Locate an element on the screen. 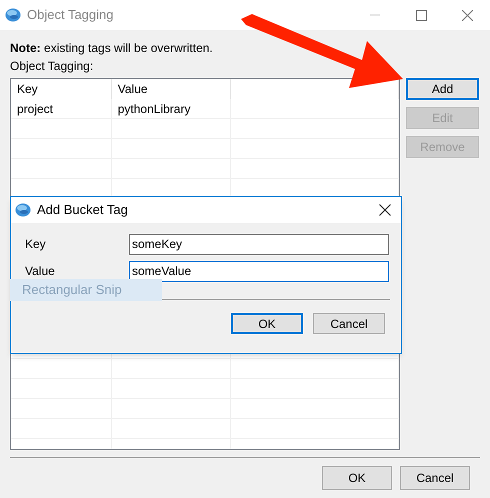 The image size is (490, 498). field-label: Value is located at coordinates (40, 271).